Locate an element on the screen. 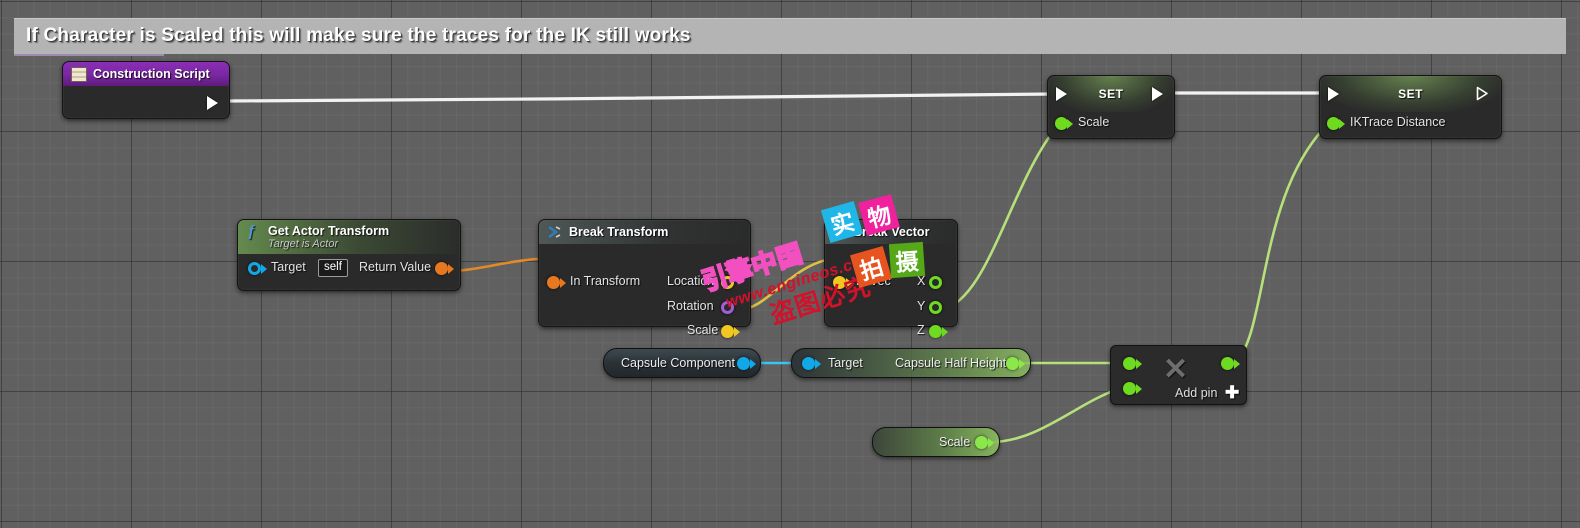 Image resolution: width=1580 pixels, height=528 pixels. output-label-scale: Scale is located at coordinates (703, 330).